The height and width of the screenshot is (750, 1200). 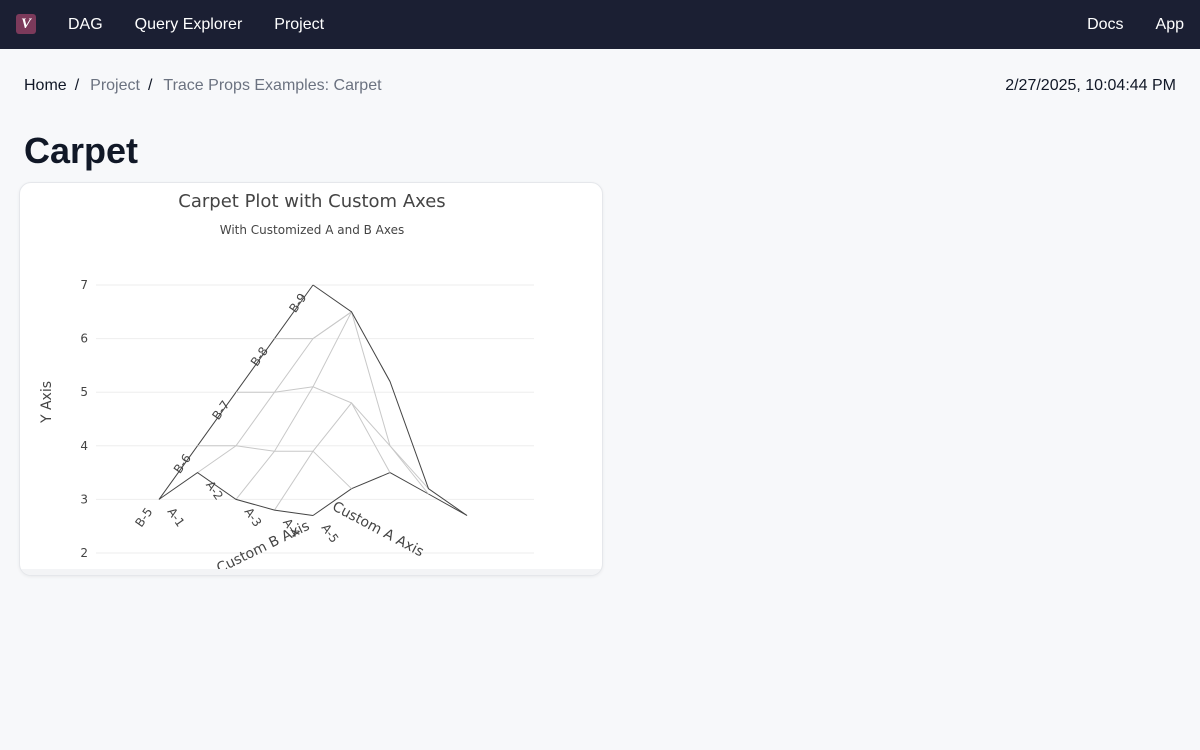 What do you see at coordinates (84, 392) in the screenshot?
I see `y-tick-label: 5` at bounding box center [84, 392].